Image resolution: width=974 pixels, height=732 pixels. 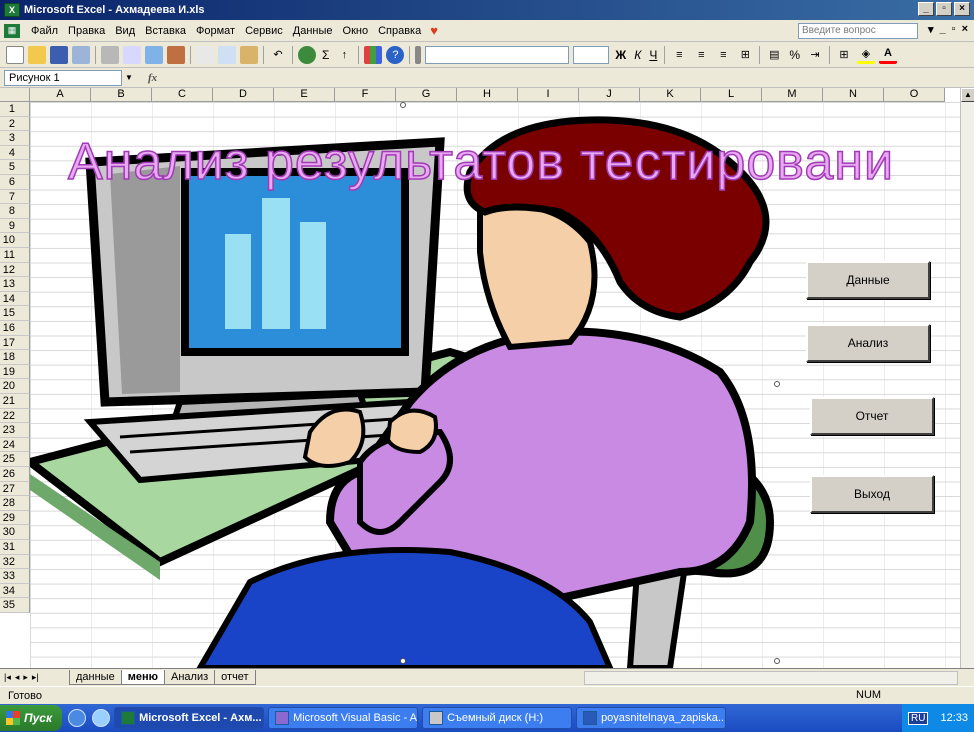 I want to click on merge-center-icon: ⊞, so click(x=745, y=55).